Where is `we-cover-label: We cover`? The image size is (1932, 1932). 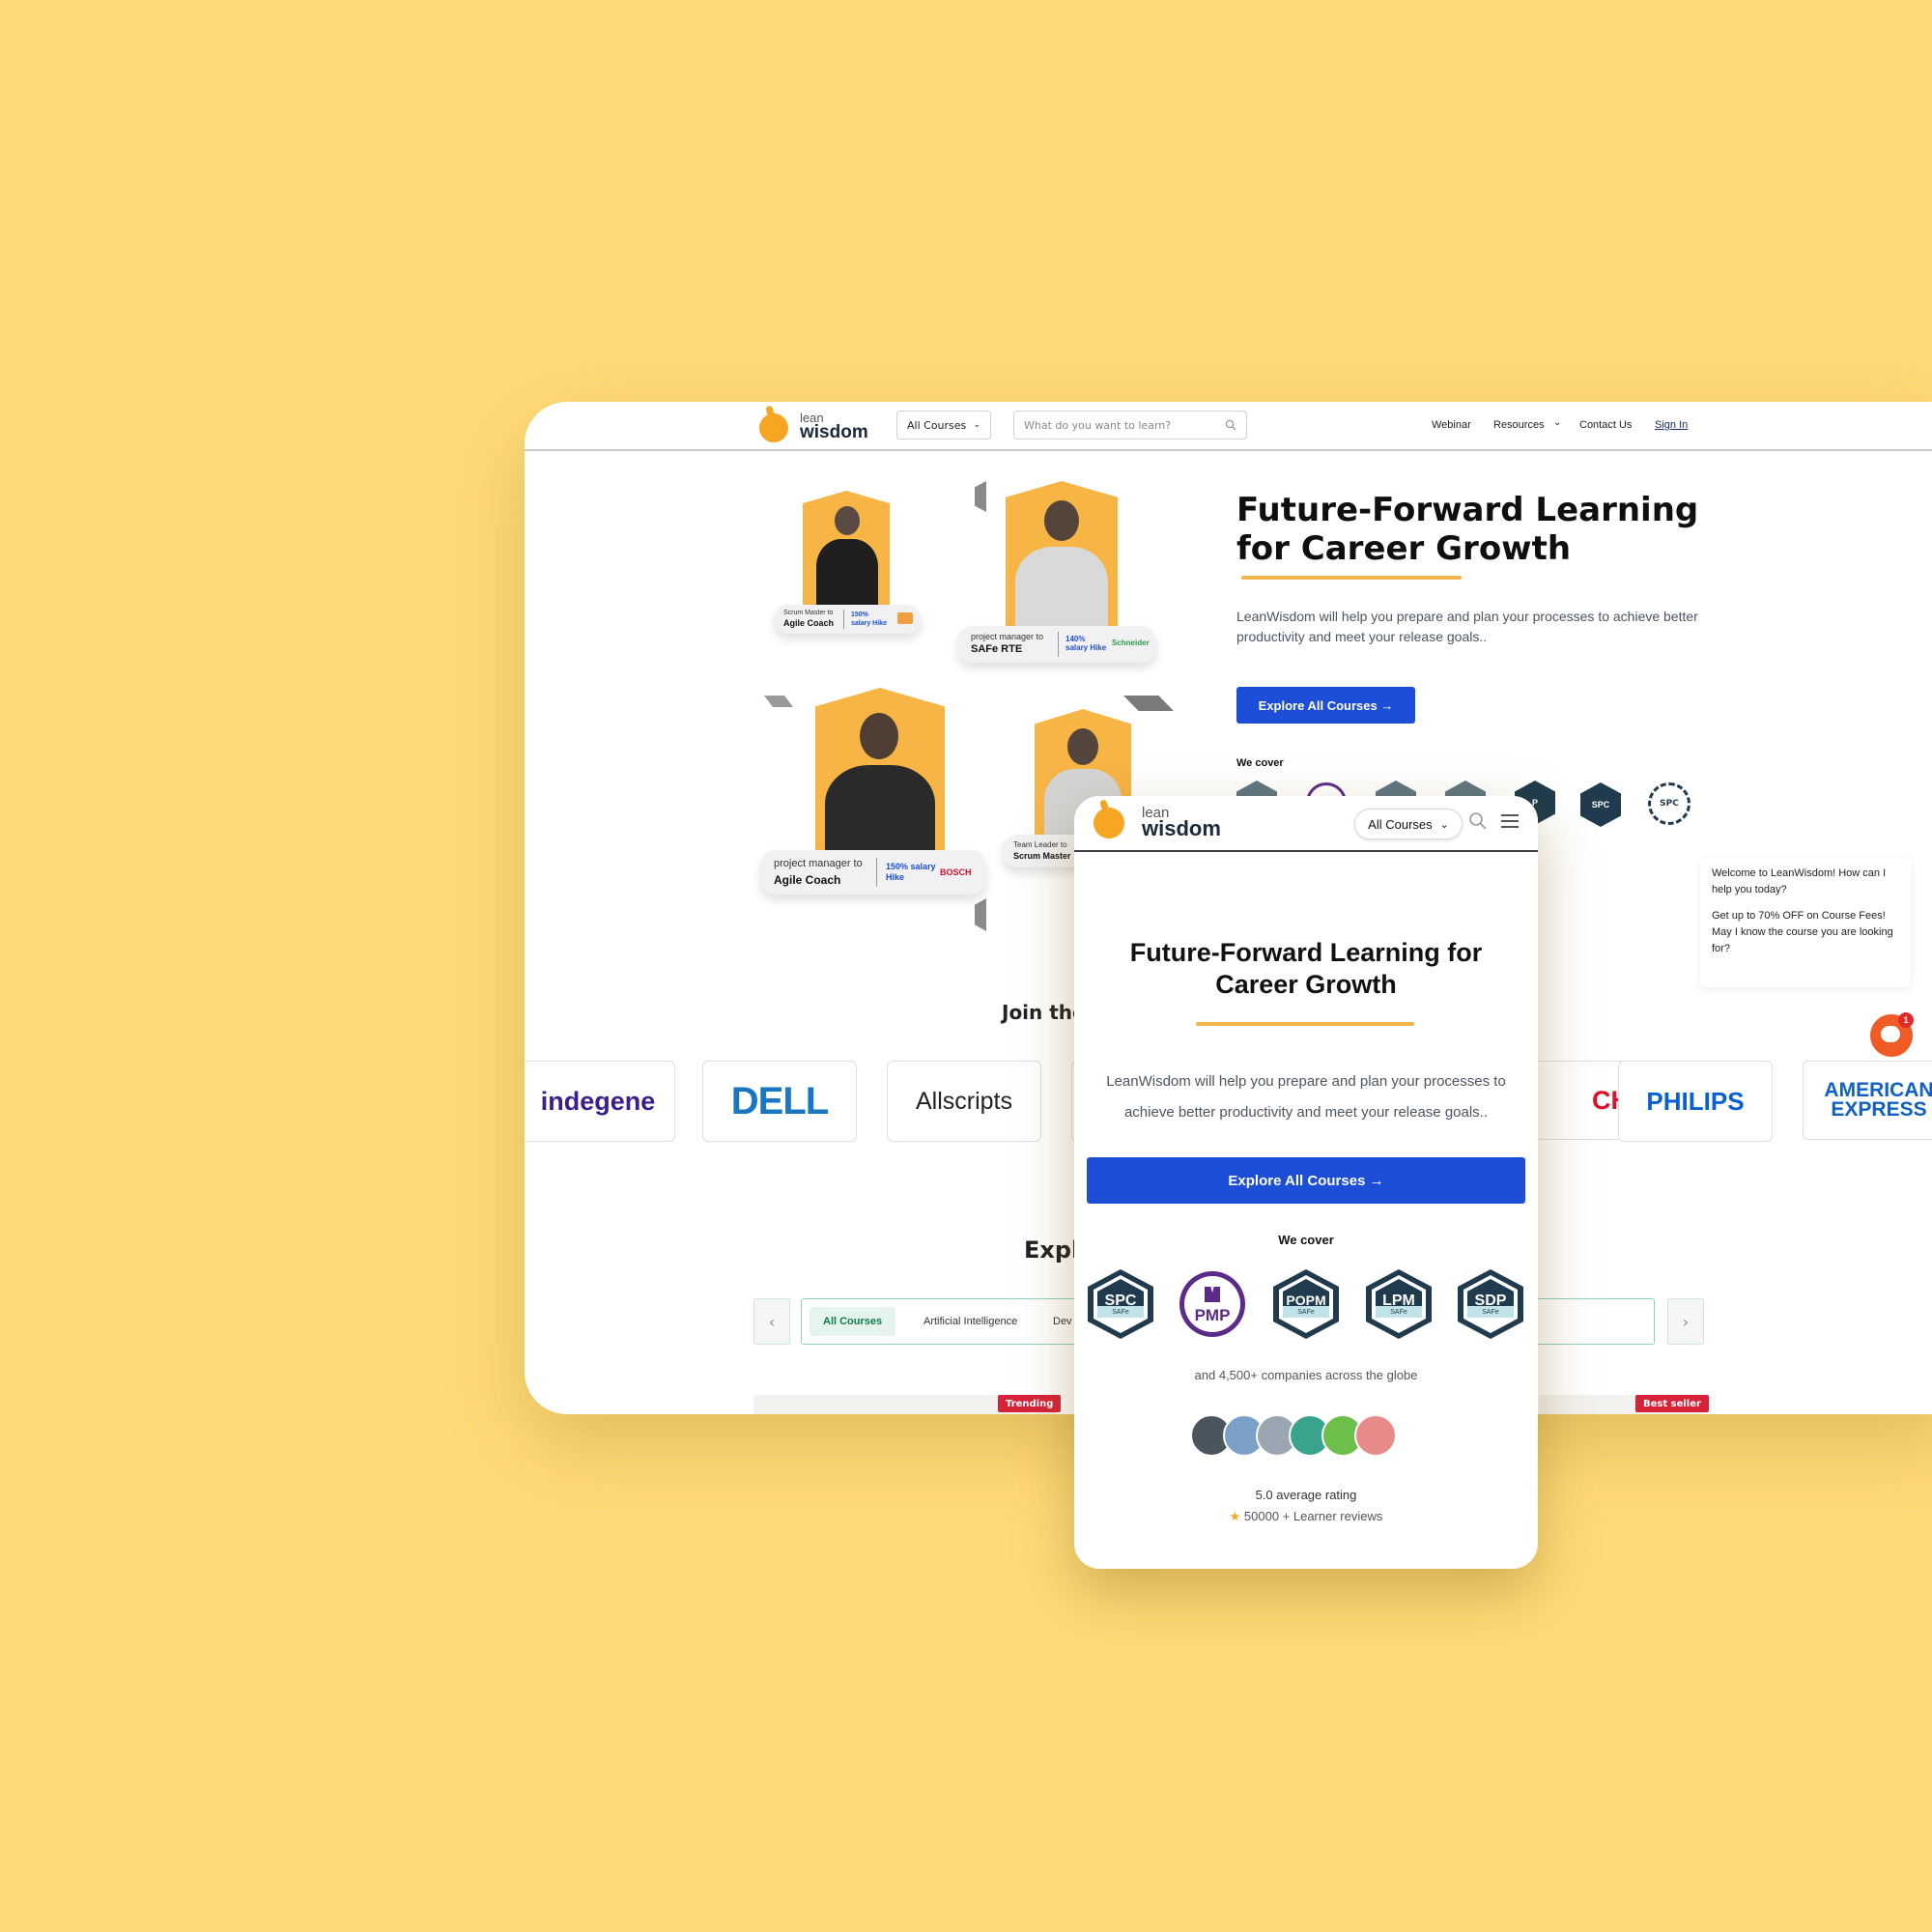 we-cover-label: We cover is located at coordinates (1260, 763).